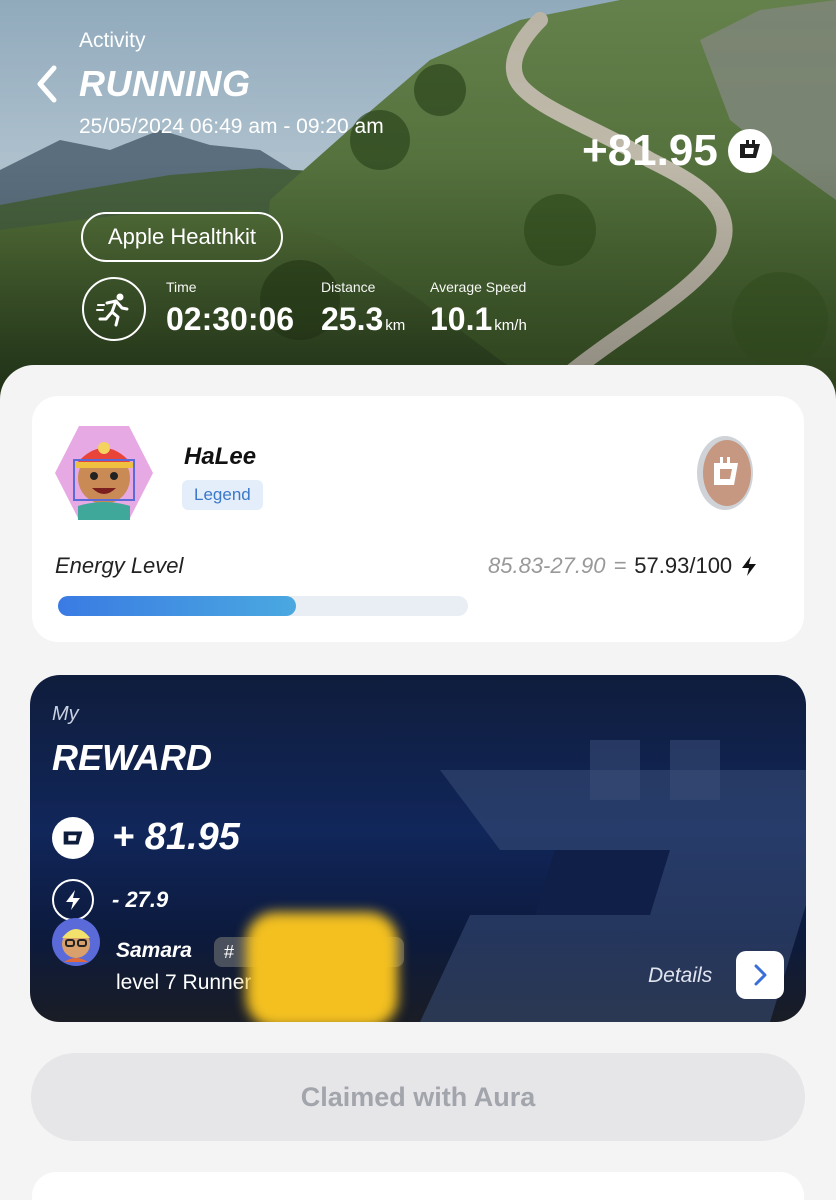  What do you see at coordinates (510, 325) in the screenshot?
I see `stat-speed-unit: km/h` at bounding box center [510, 325].